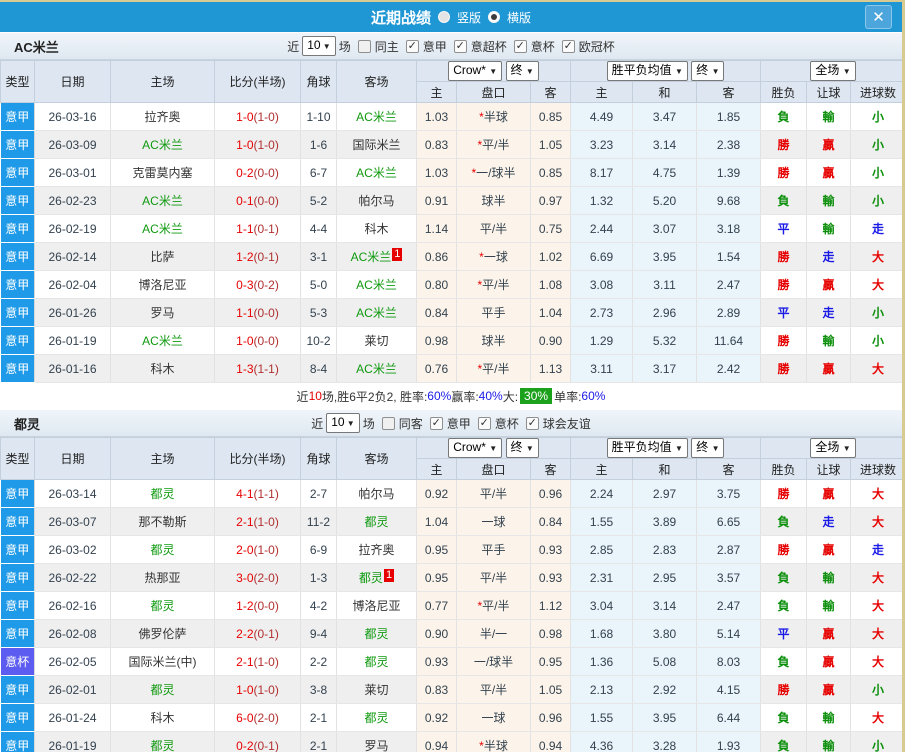 The width and height of the screenshot is (905, 752). I want to click on filter-checkbox-label-0: 同客, so click(411, 423).